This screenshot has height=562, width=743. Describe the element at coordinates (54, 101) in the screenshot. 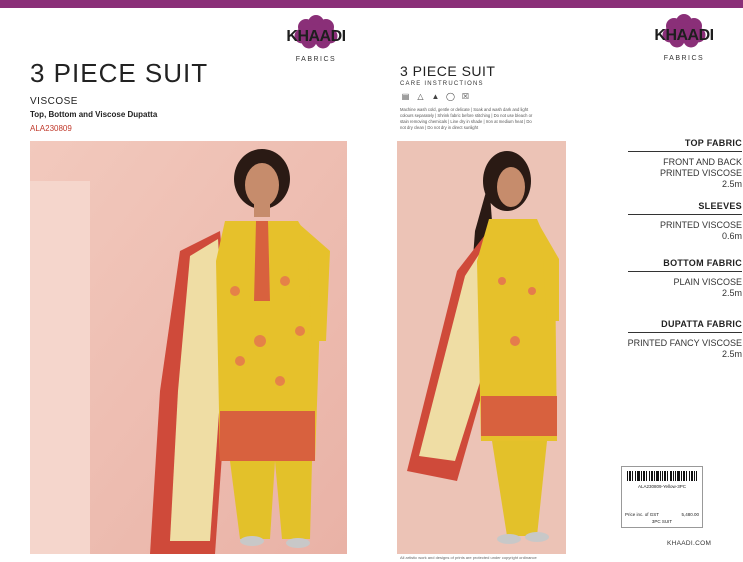

I see `fabric-type: VISCOSE` at that location.